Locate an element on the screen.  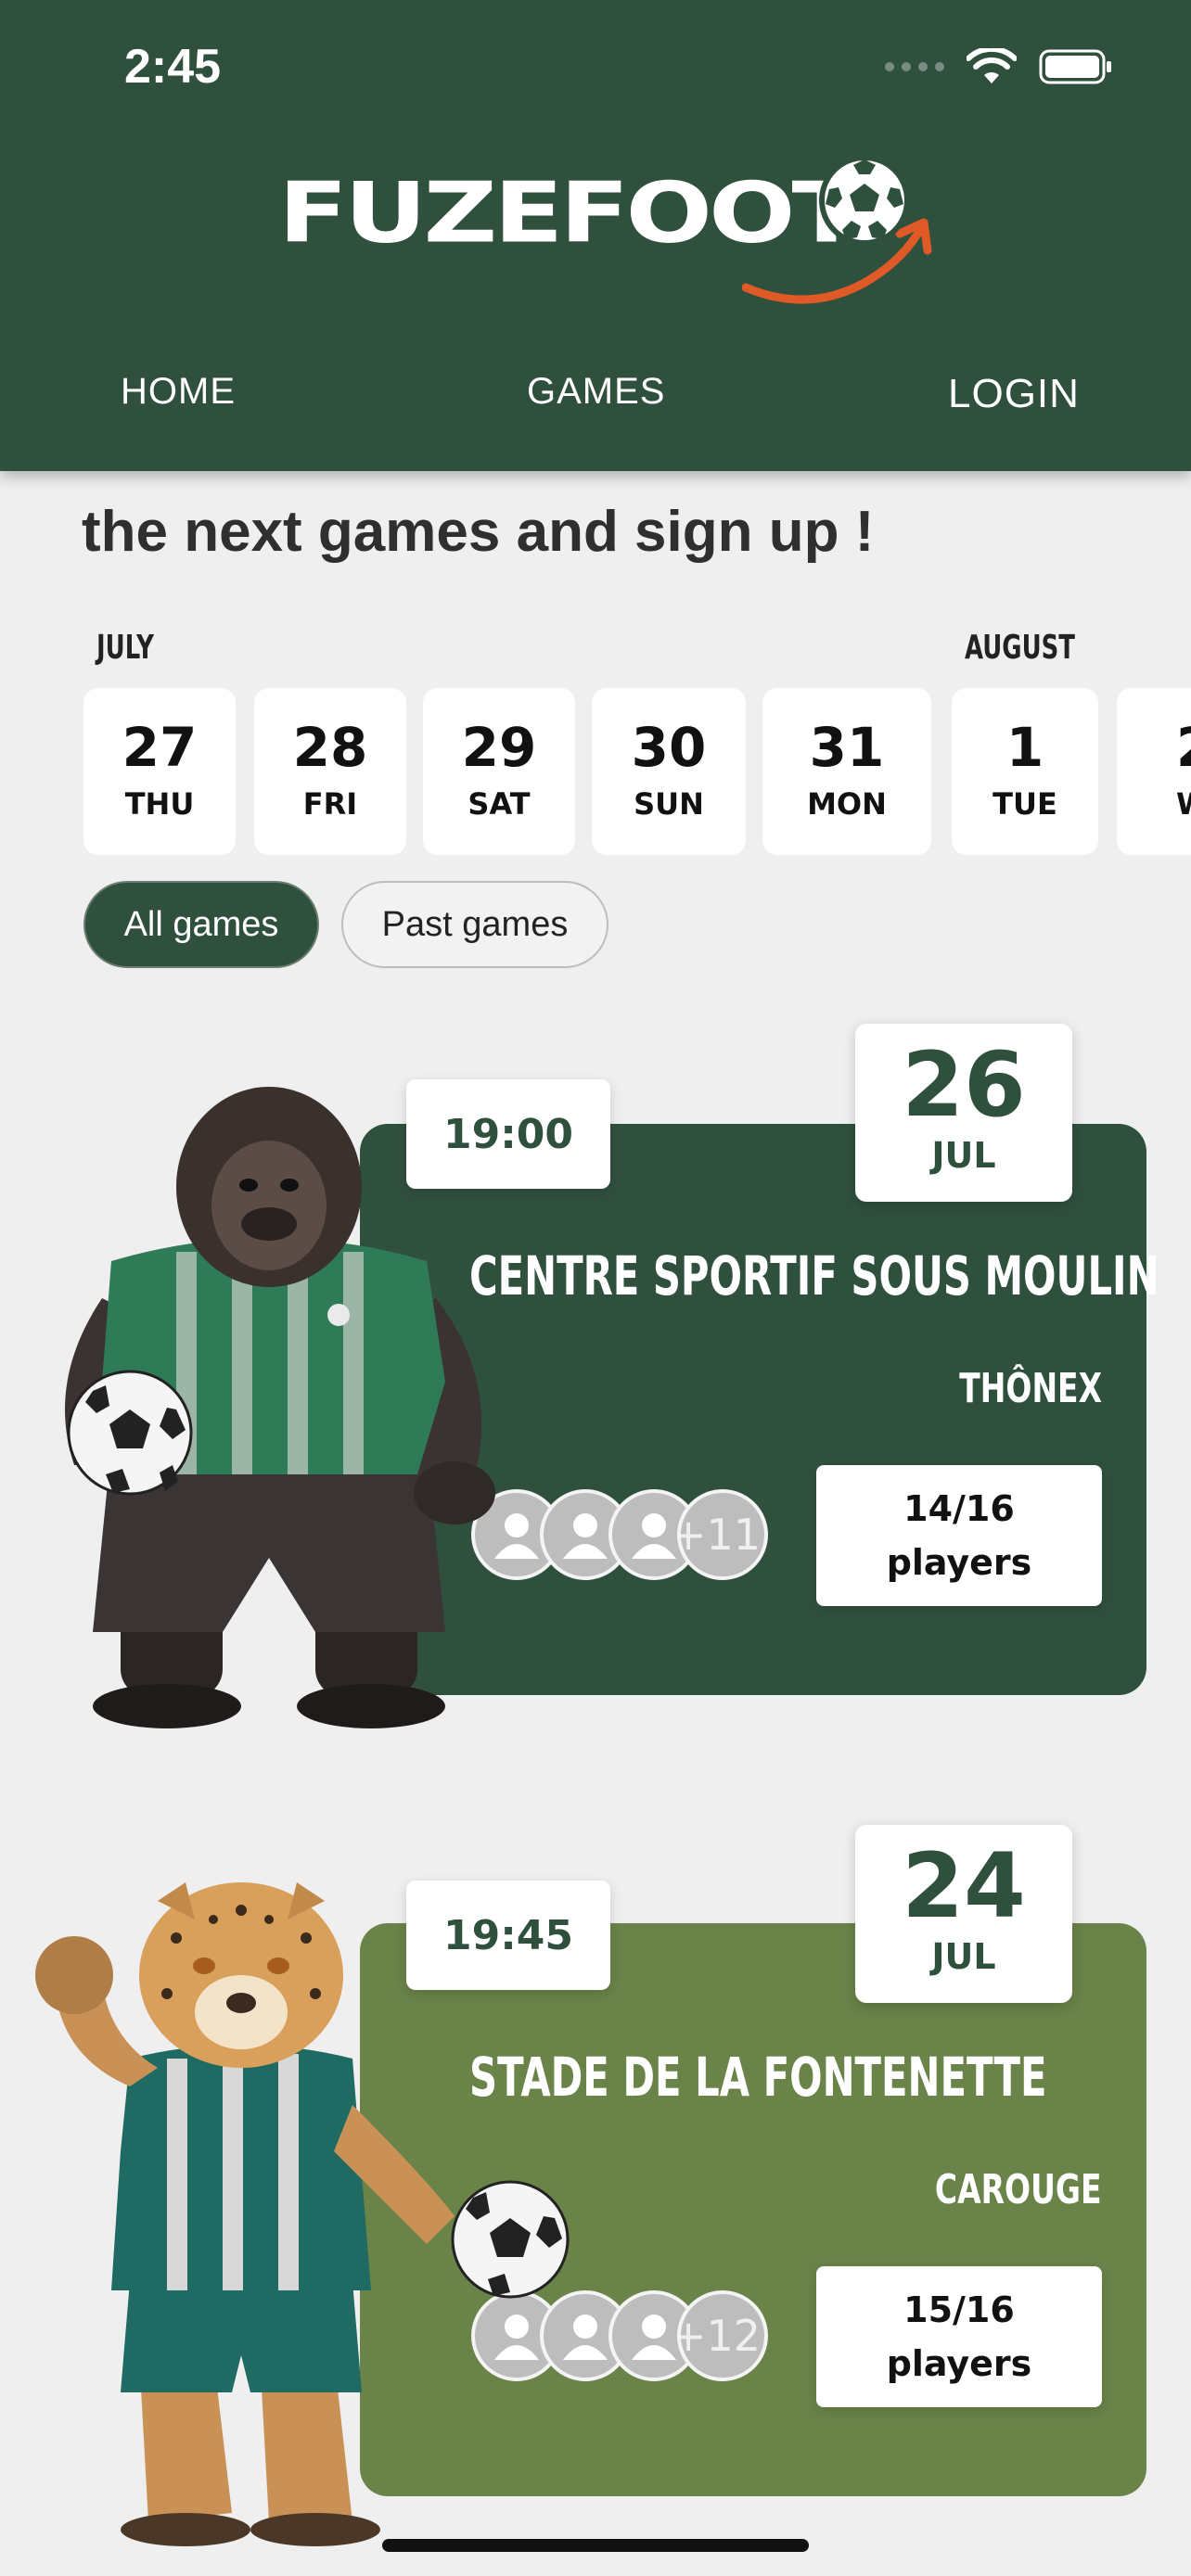
date-day: 2 is located at coordinates (1183, 747).